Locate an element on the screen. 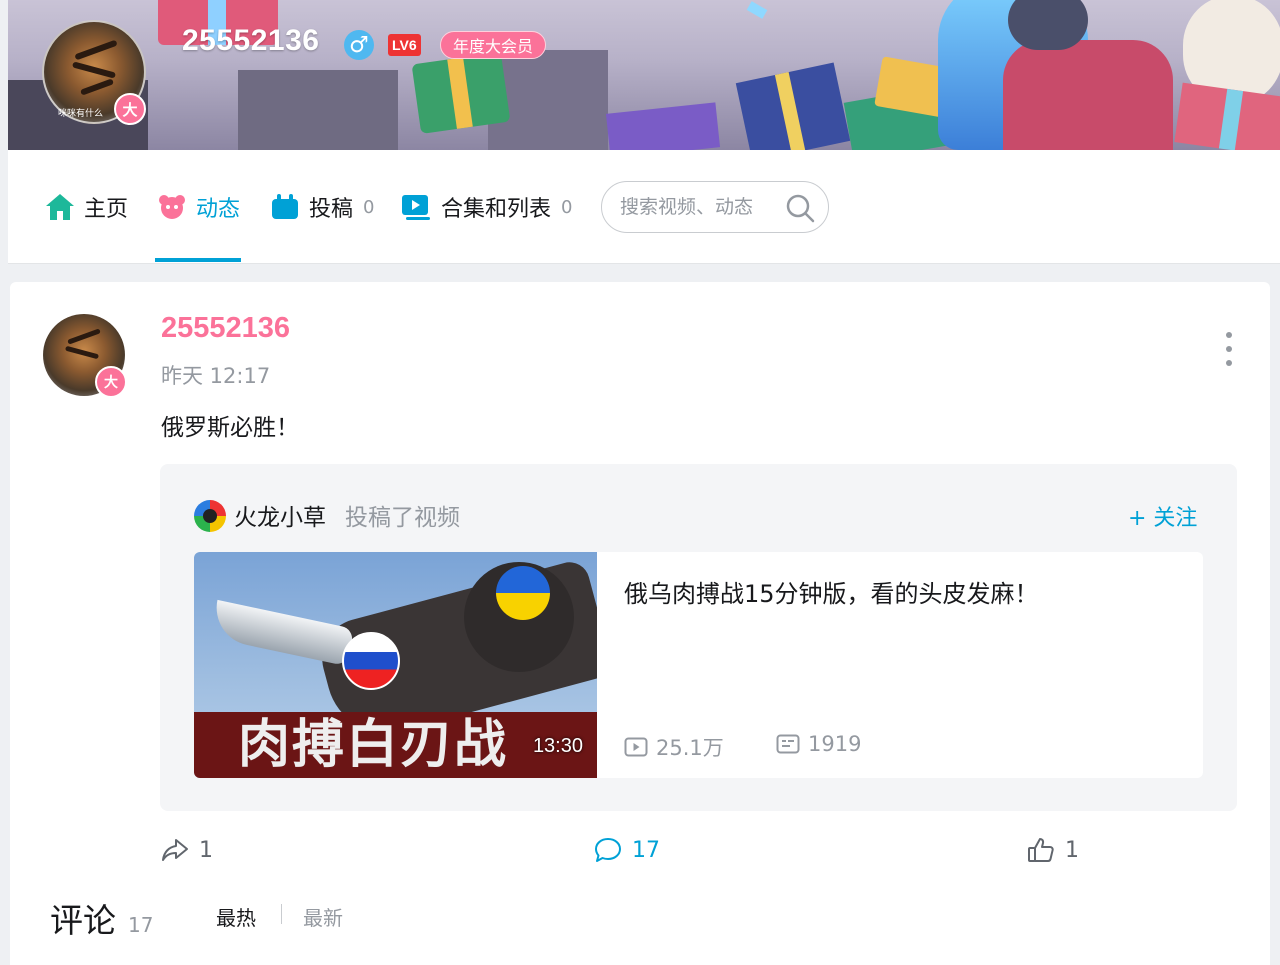 Image resolution: width=1280 pixels, height=965 pixels. tab-home-label: 主页 is located at coordinates (106, 209).